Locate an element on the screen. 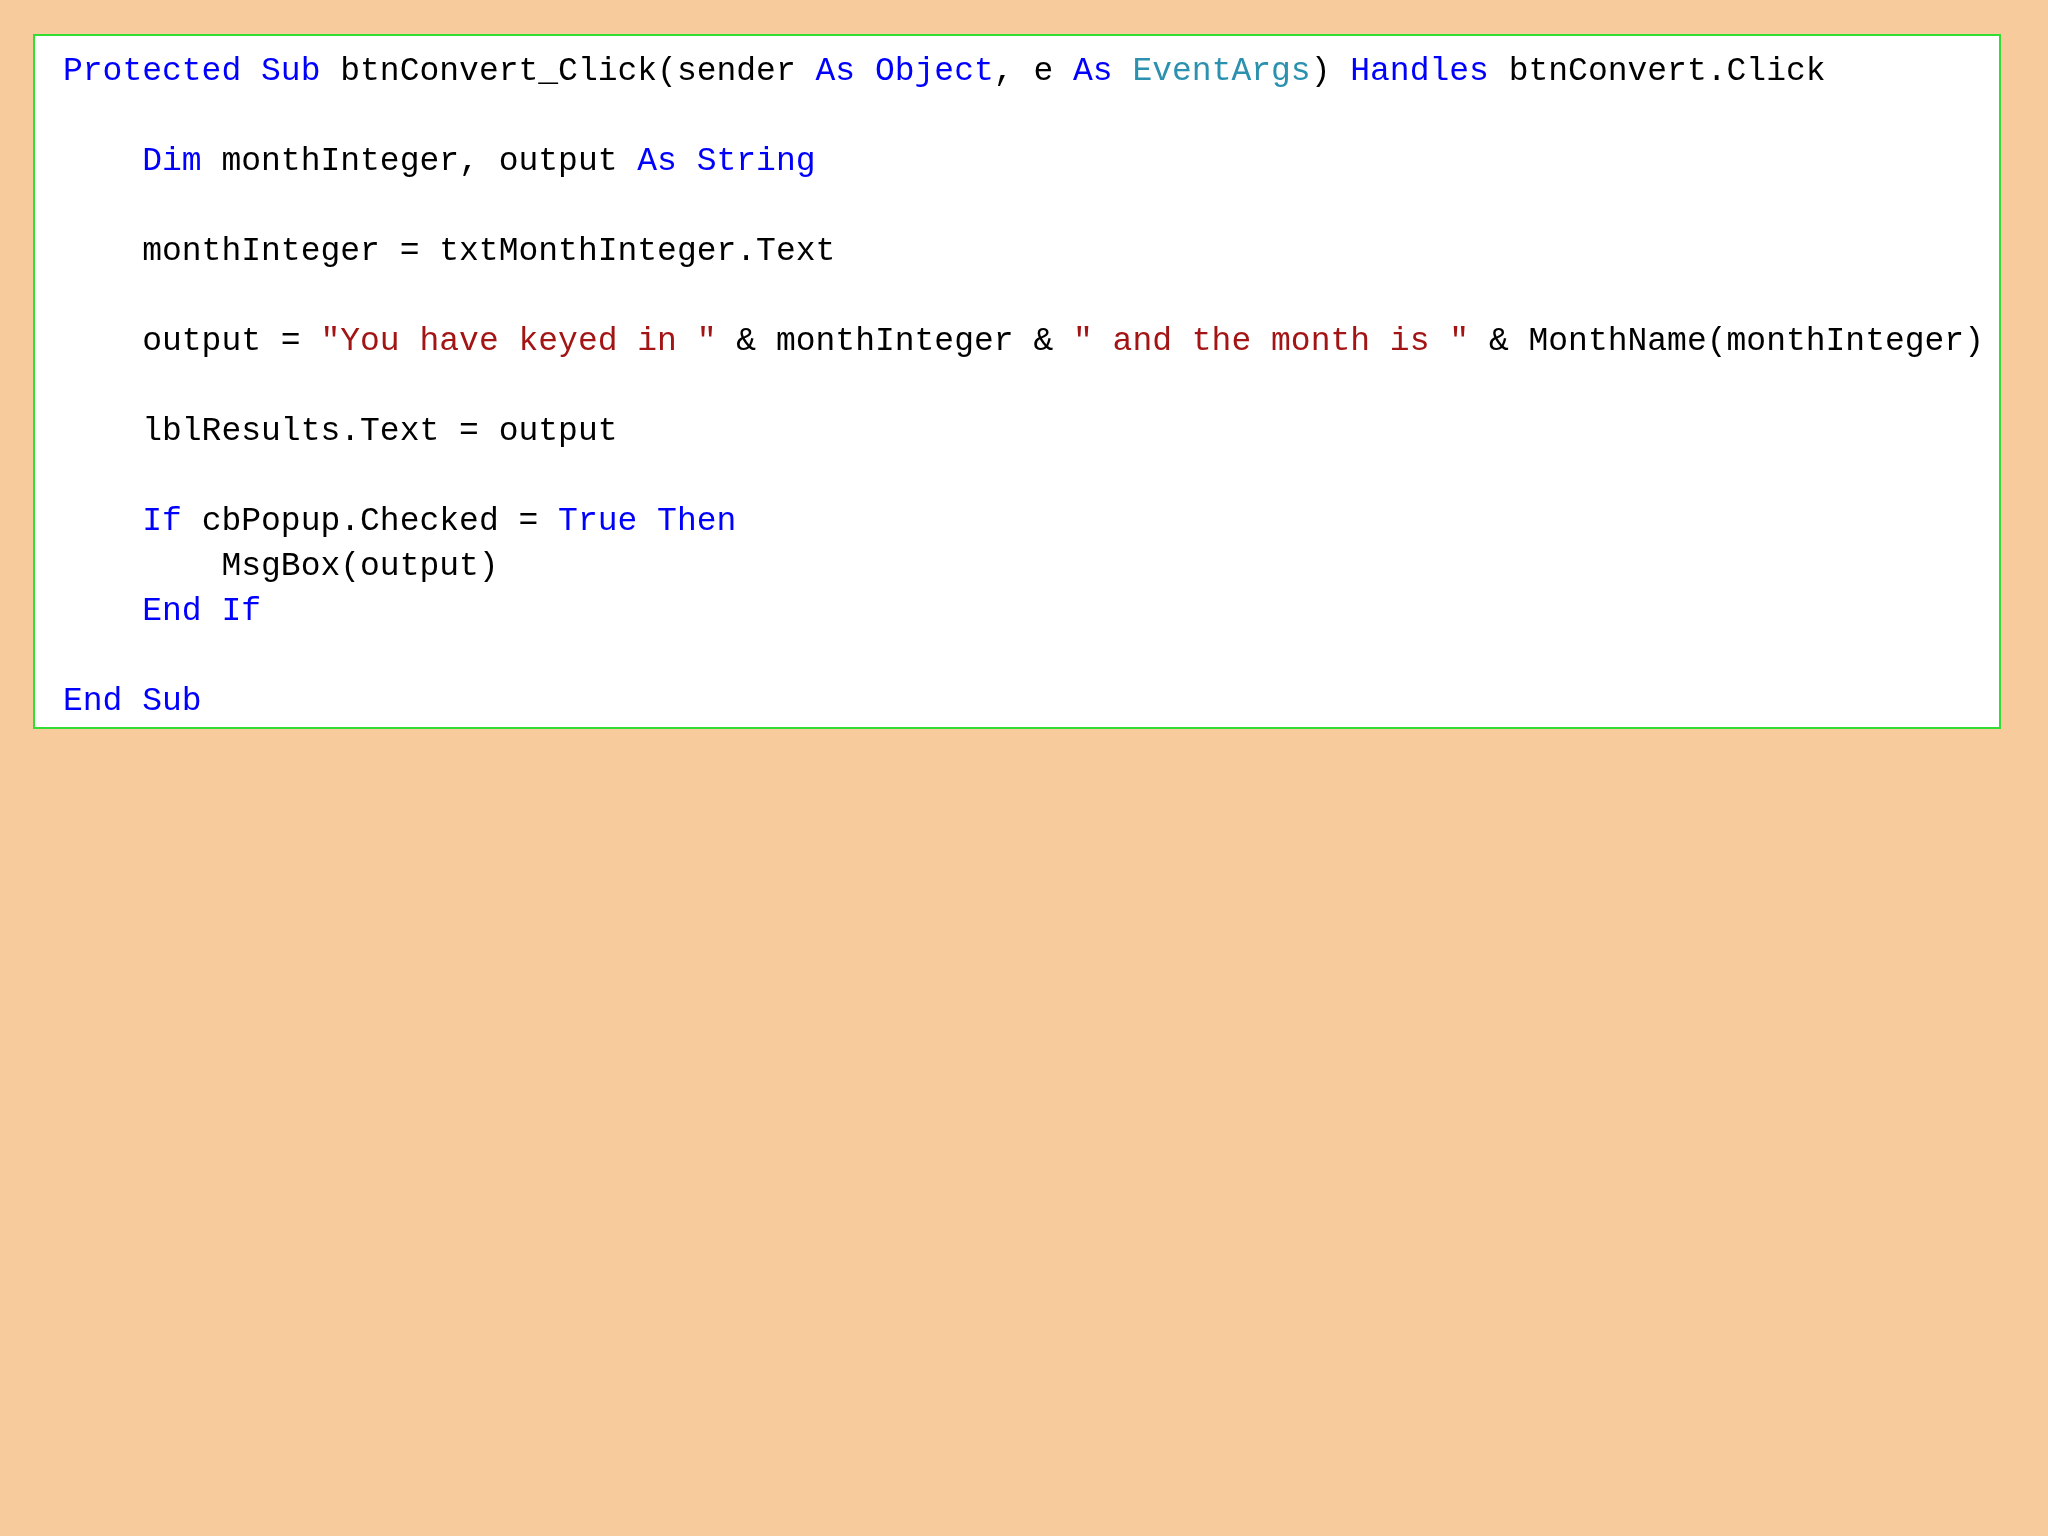  code-line: lblResults.Text = output is located at coordinates (379, 432).